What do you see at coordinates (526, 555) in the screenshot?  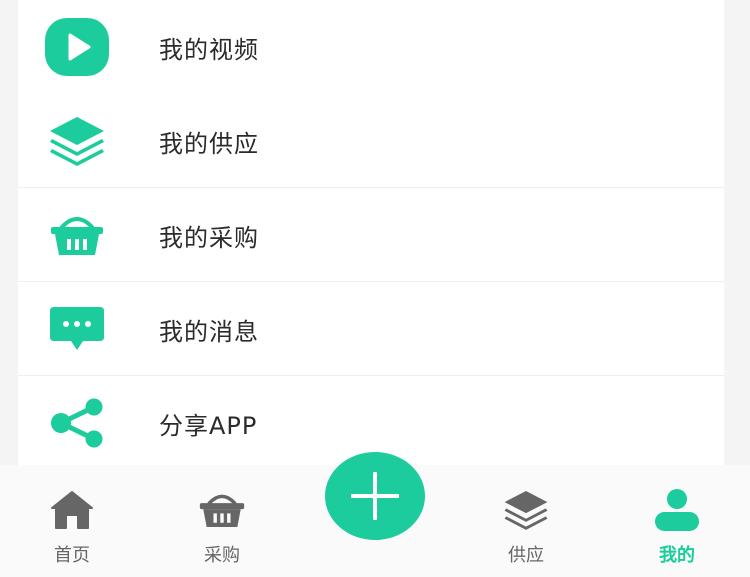 I see `tab-label: 供应` at bounding box center [526, 555].